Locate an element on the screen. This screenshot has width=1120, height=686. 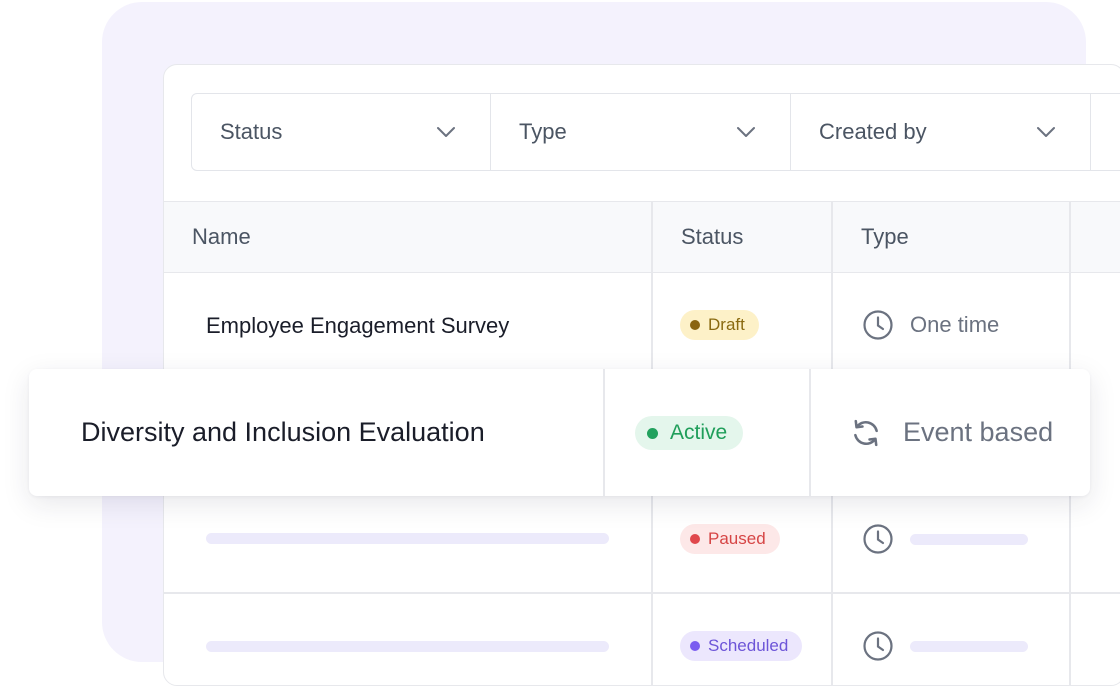
type-filter-label: Type is located at coordinates (543, 131).